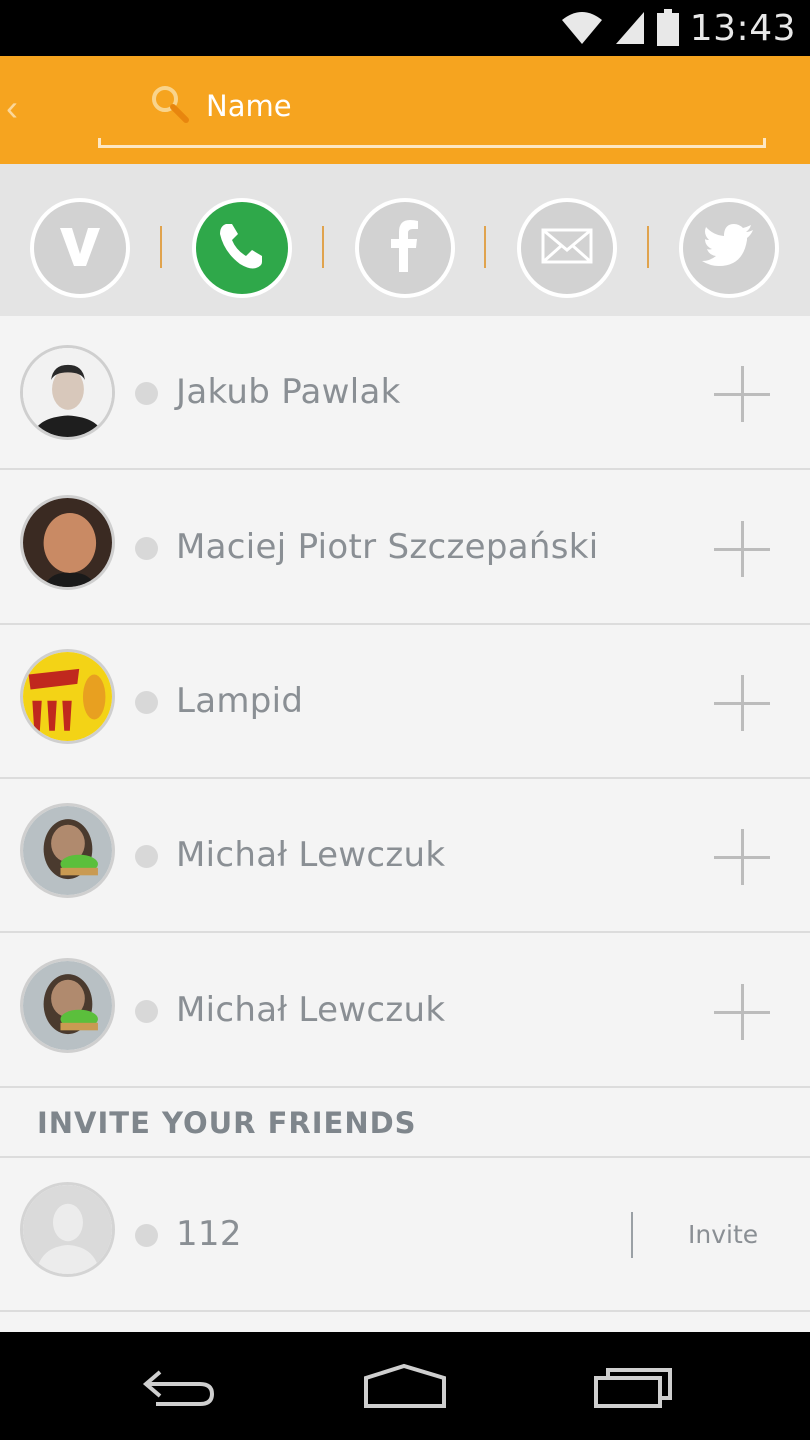 This screenshot has height=1440, width=810. I want to click on back-chevron-icon: ‹, so click(19, 108).